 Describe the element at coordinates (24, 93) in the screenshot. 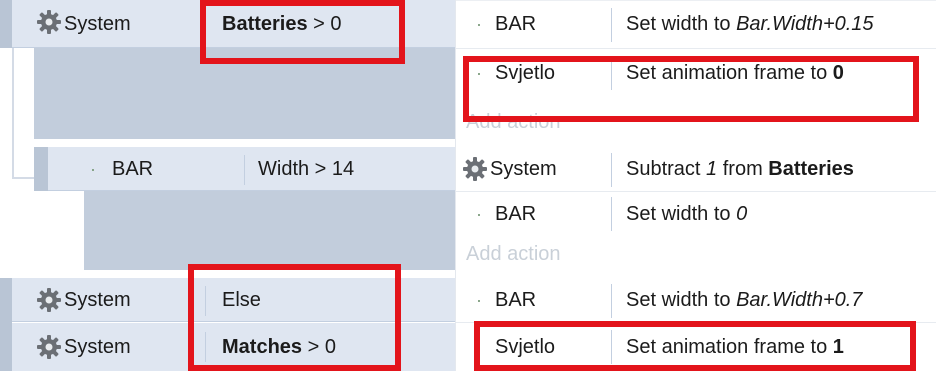

I see `subevent-gutter` at that location.